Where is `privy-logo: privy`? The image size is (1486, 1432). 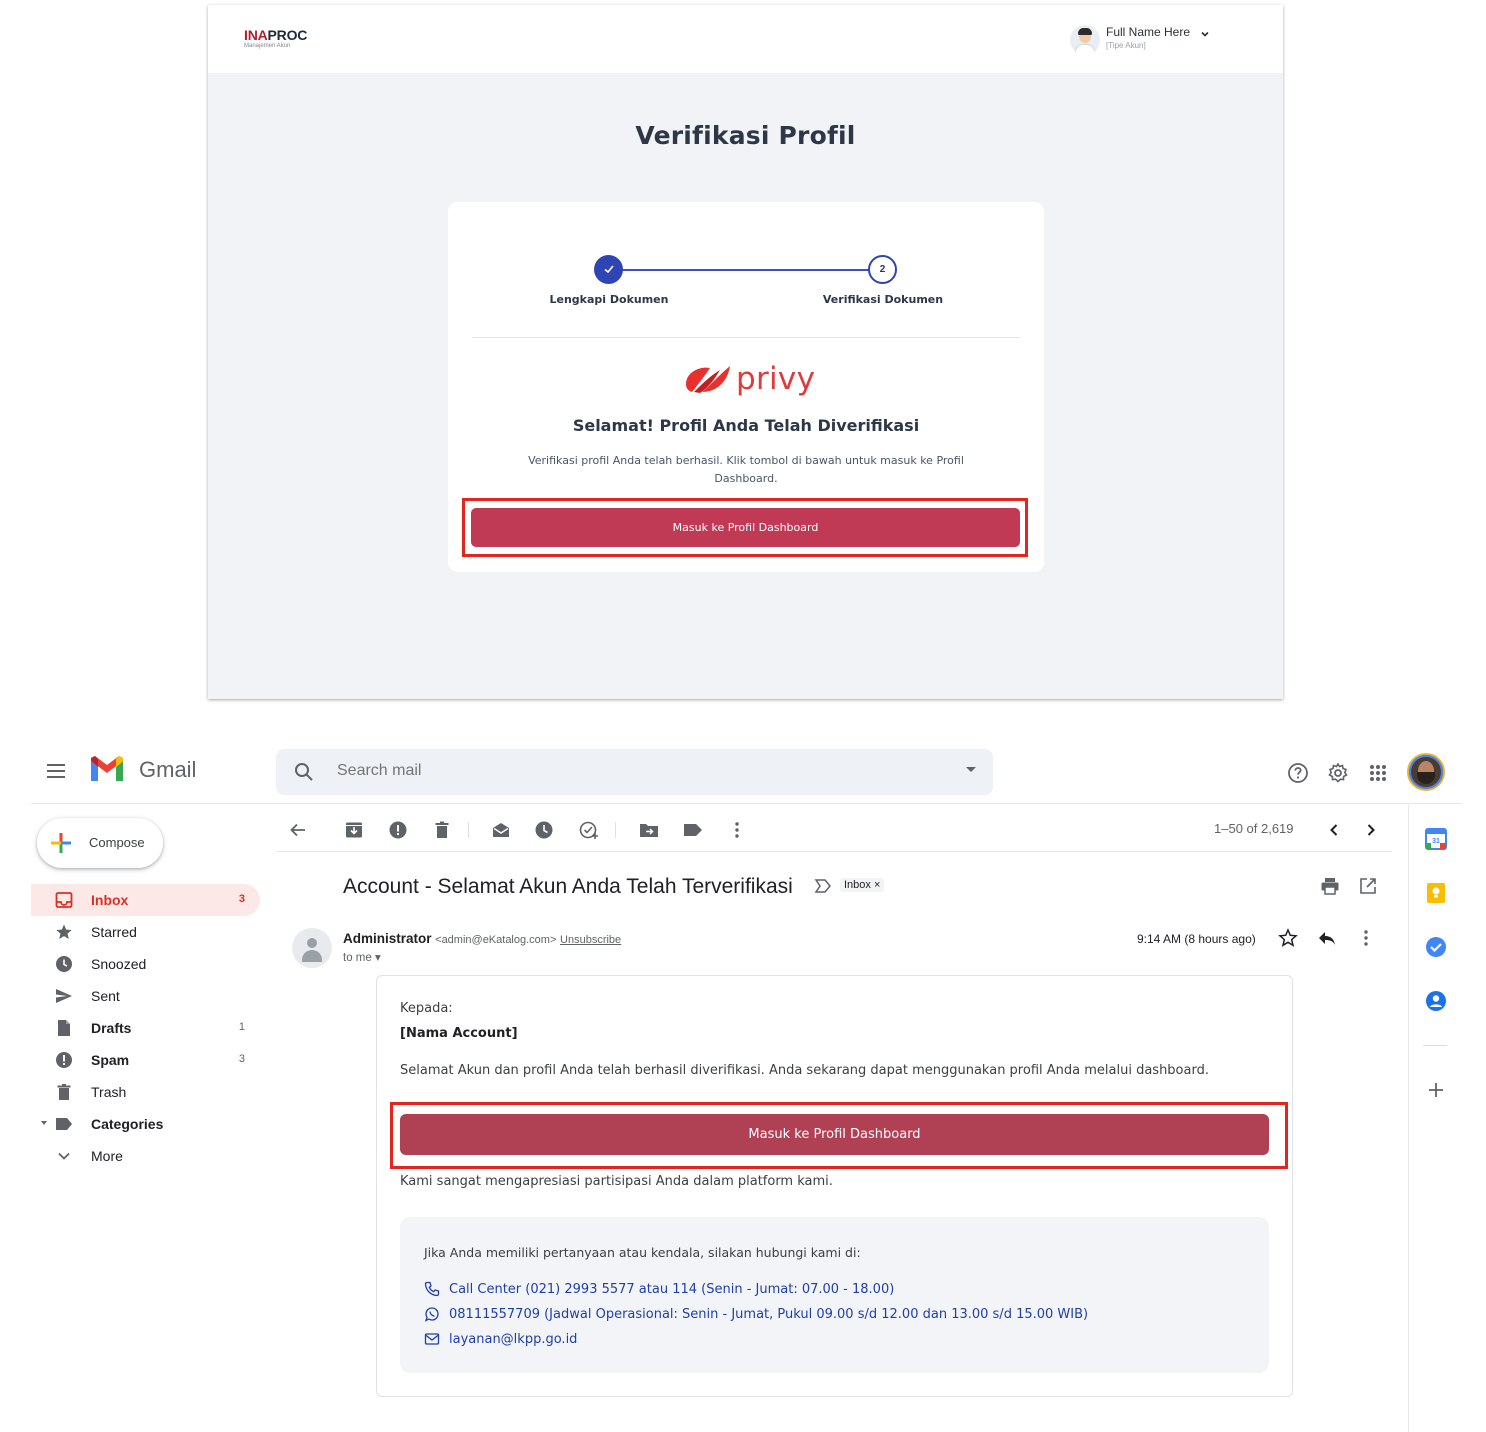 privy-logo: privy is located at coordinates (747, 379).